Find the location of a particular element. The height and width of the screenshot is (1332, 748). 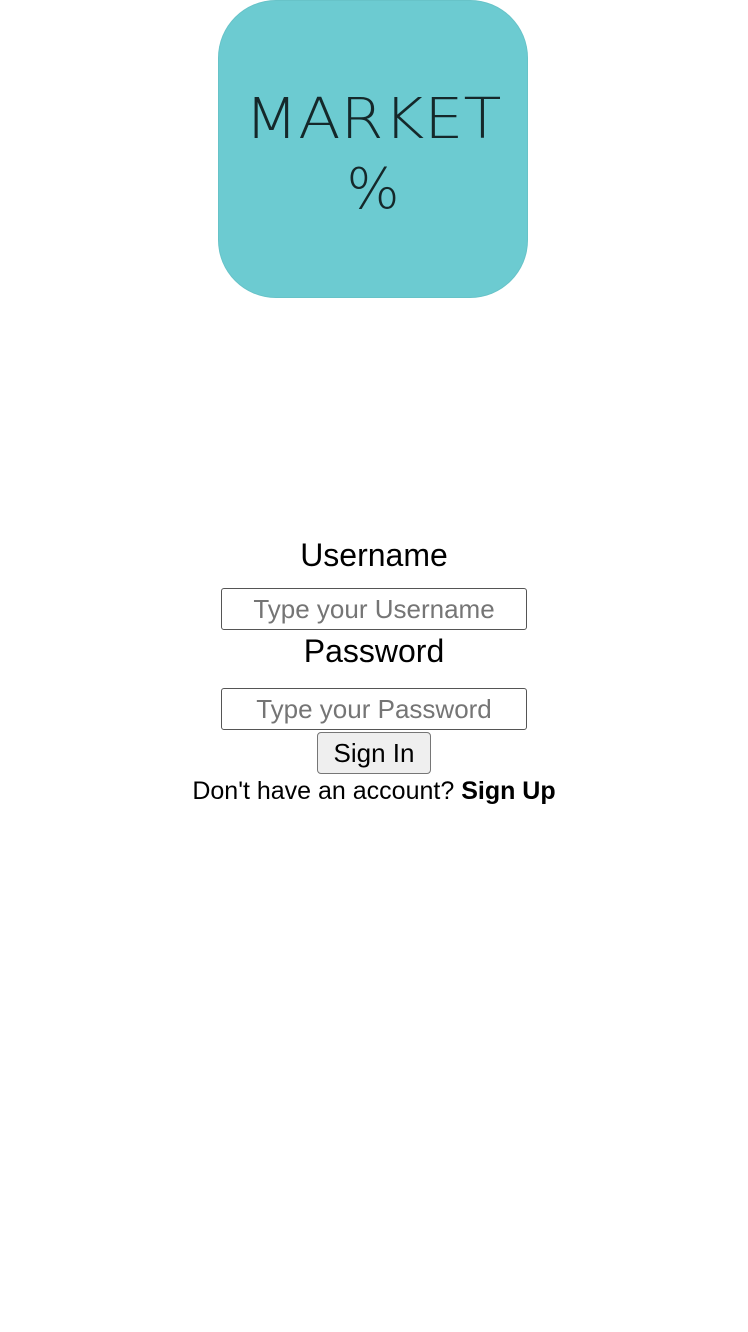

market-logo: MARKET % is located at coordinates (373, 149).